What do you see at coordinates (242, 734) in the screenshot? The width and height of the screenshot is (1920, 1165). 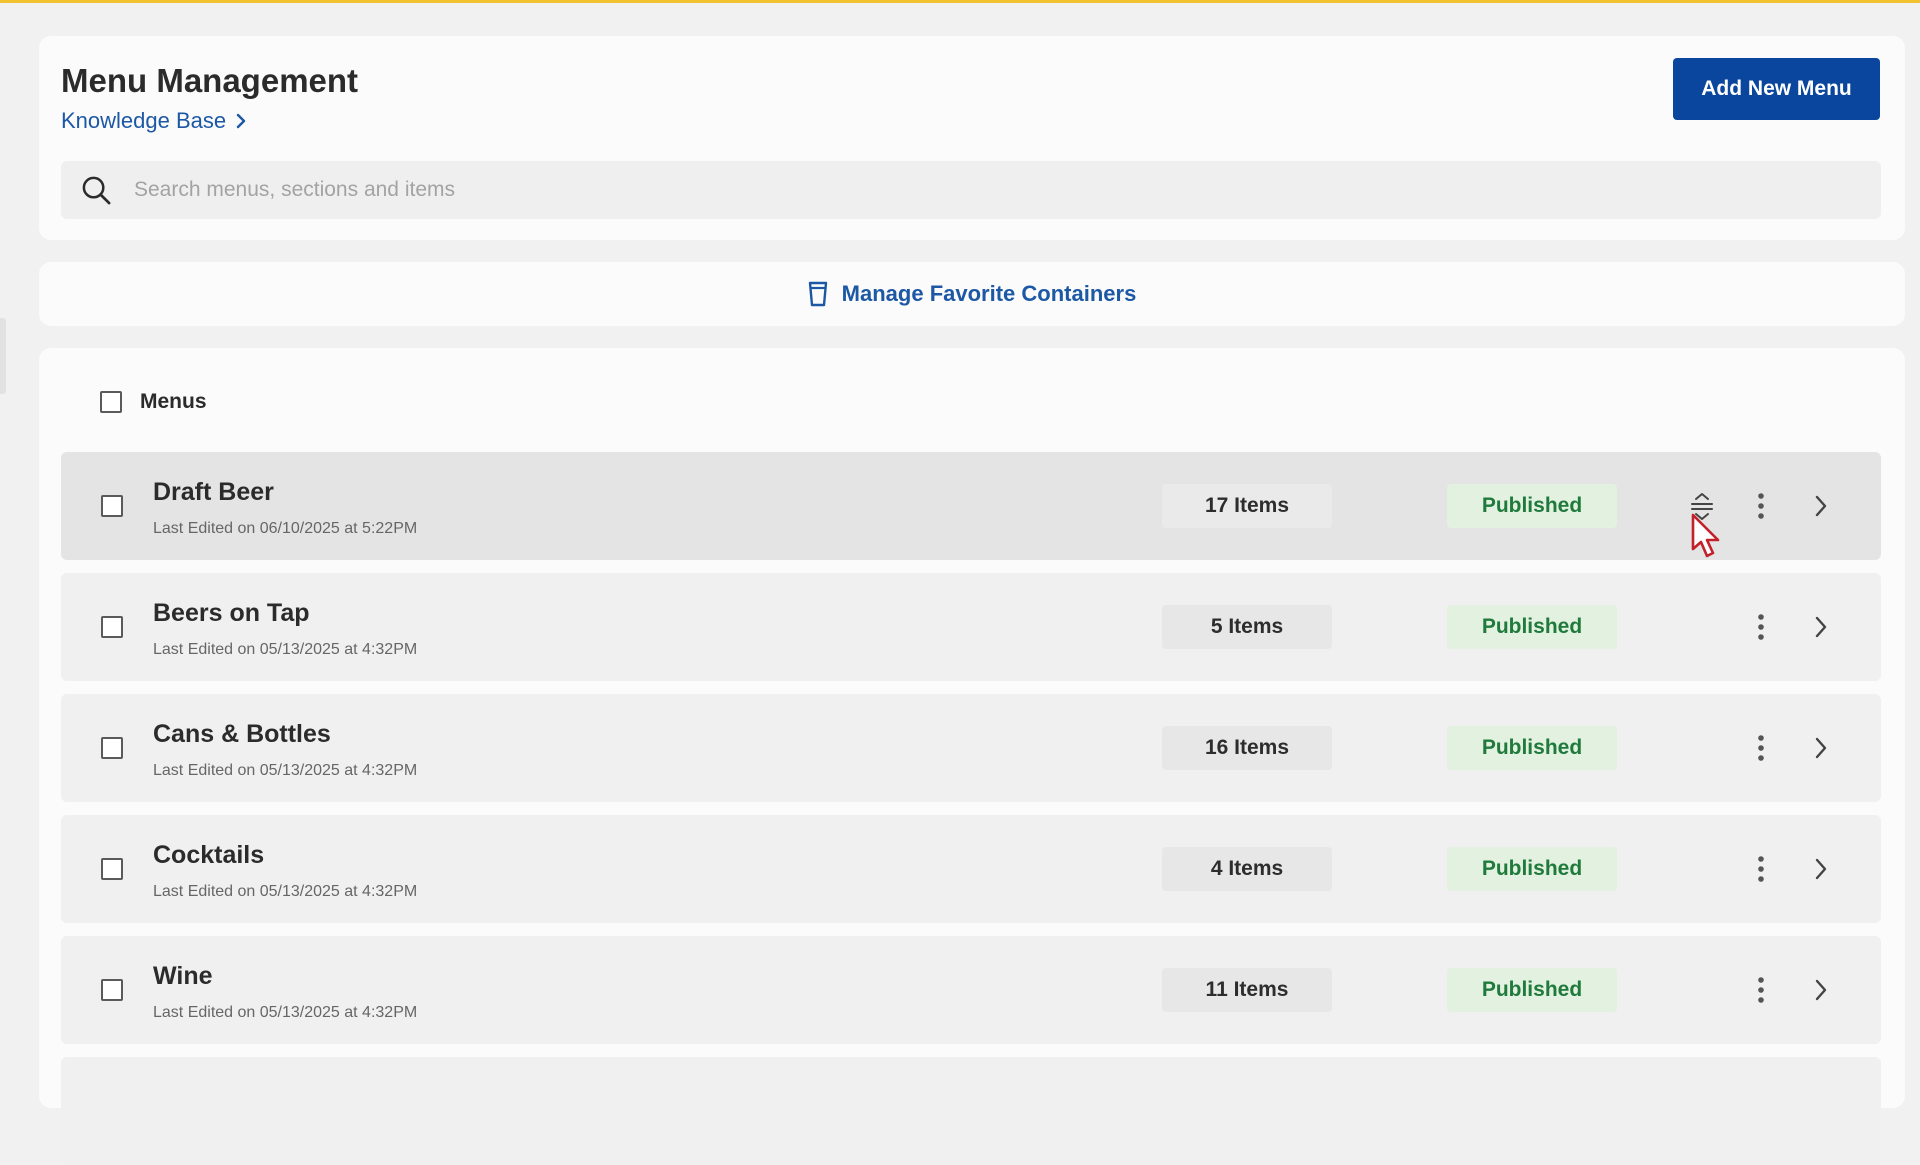 I see `menu-name: Cans & Bottles` at bounding box center [242, 734].